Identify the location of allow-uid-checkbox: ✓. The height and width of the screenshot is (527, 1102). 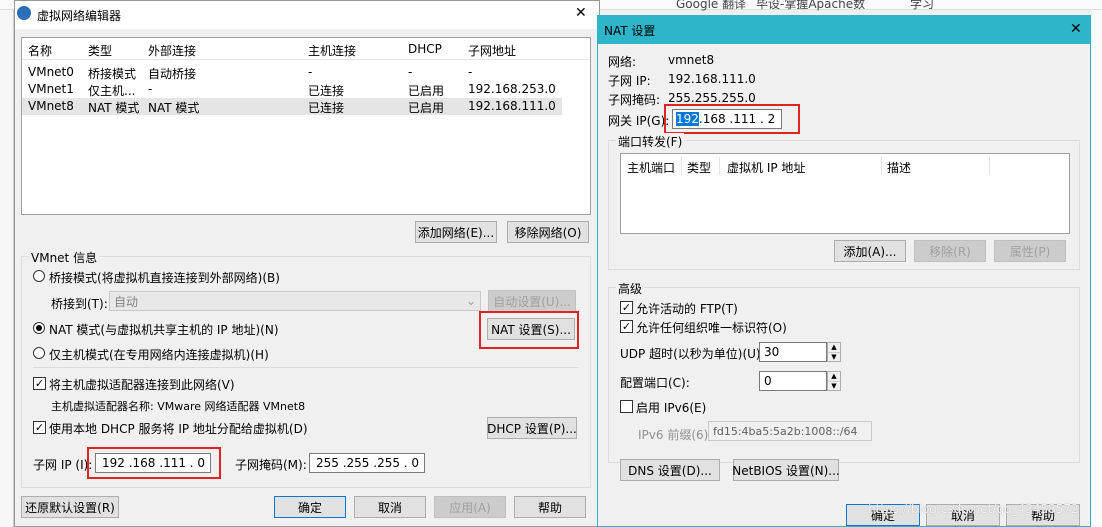
(626, 326).